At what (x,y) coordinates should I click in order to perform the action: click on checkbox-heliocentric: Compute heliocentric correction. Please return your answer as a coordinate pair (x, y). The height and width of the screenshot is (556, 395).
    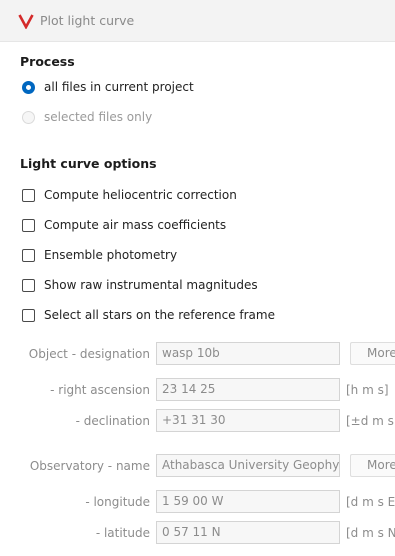
    Looking at the image, I should click on (129, 195).